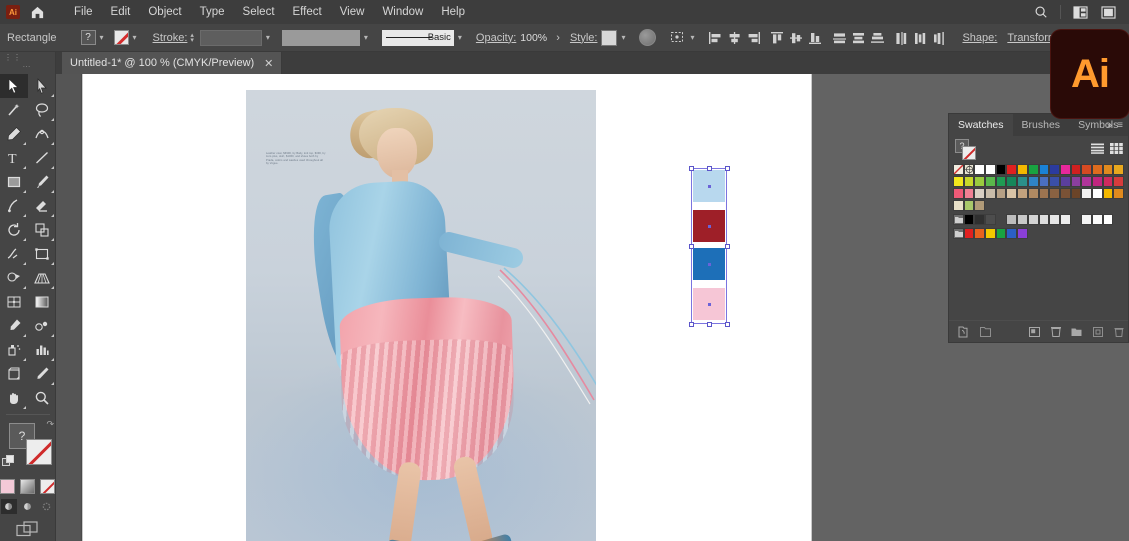 This screenshot has height=541, width=1129. I want to click on menu-edit: Edit, so click(121, 12).